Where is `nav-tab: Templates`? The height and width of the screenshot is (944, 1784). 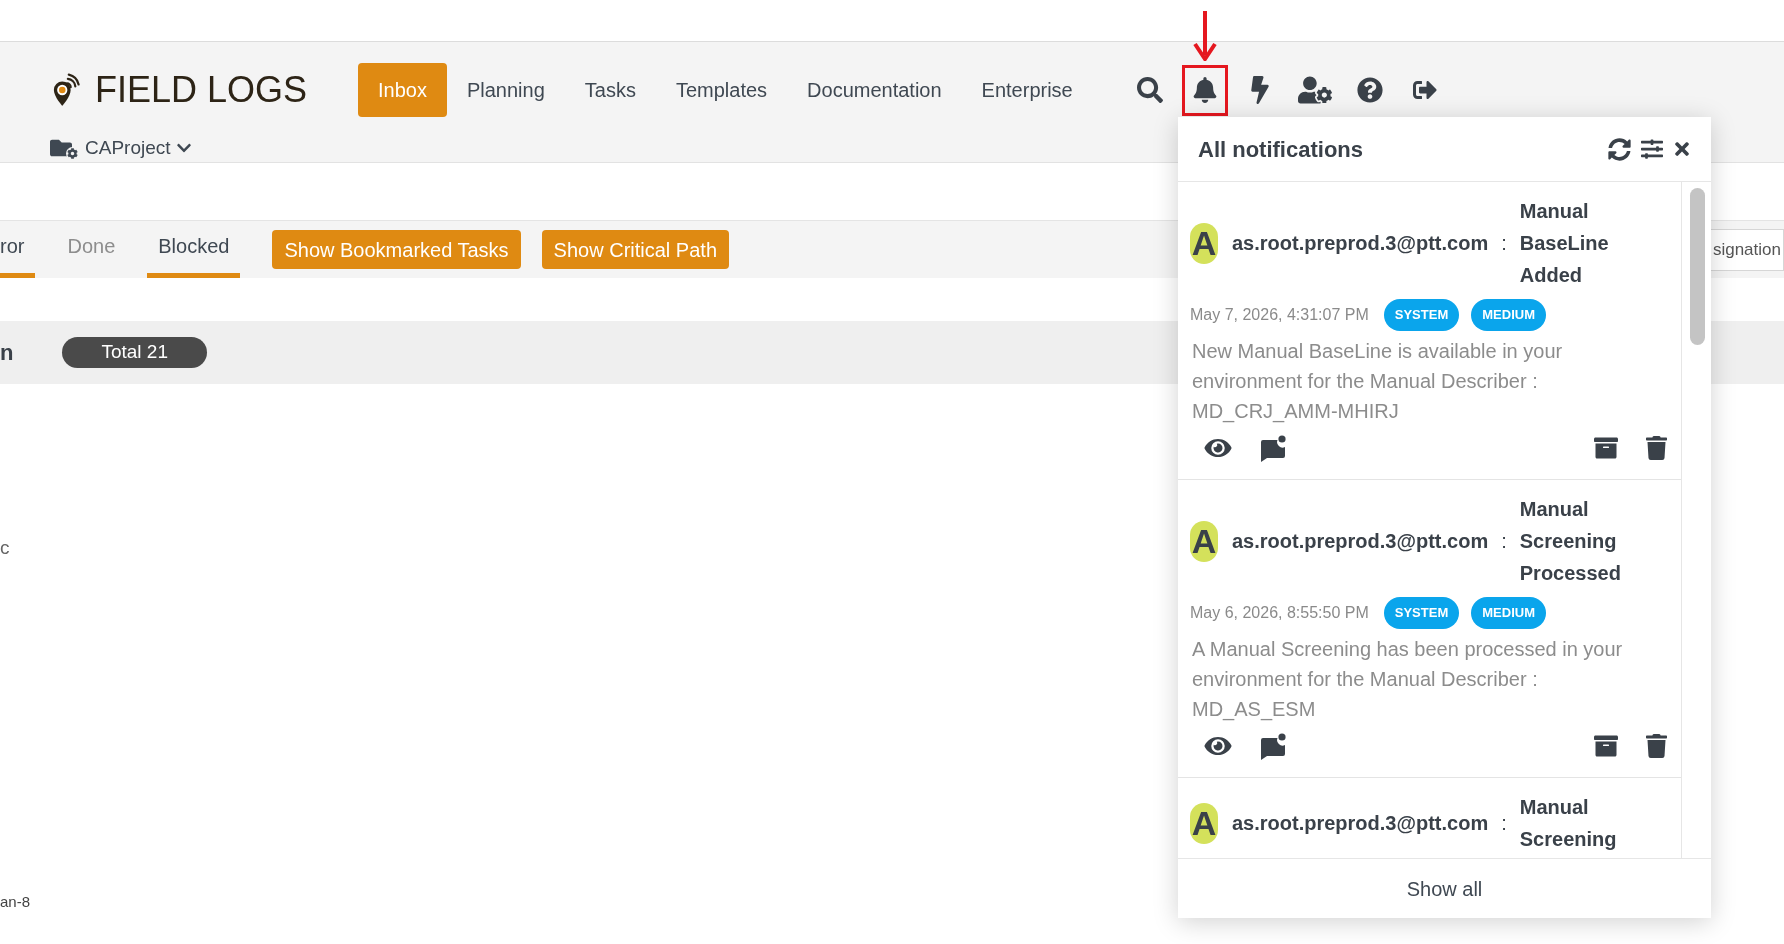 nav-tab: Templates is located at coordinates (721, 90).